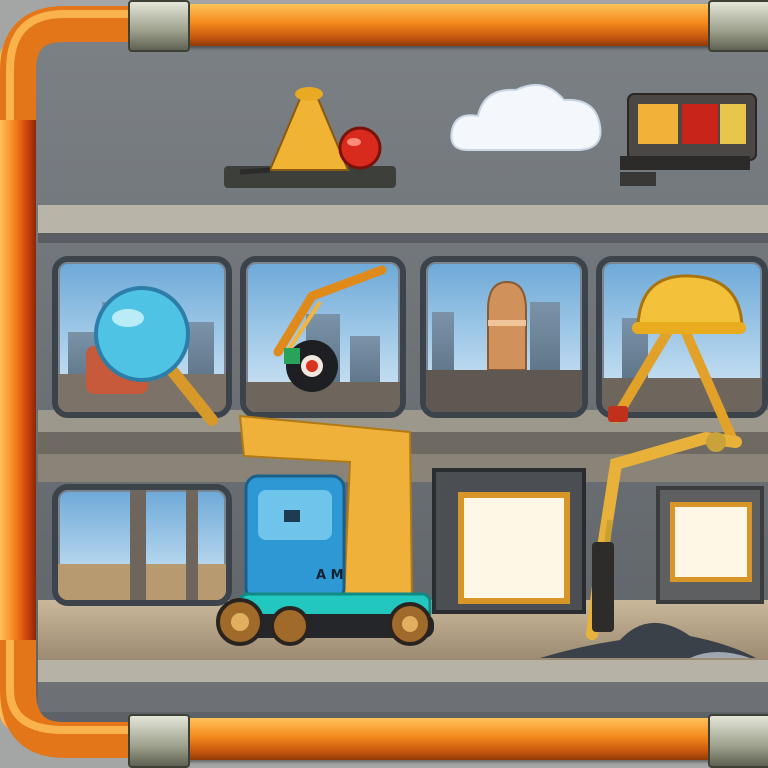 The image size is (768, 768). What do you see at coordinates (445, 739) in the screenshot?
I see `bottom-pipe` at bounding box center [445, 739].